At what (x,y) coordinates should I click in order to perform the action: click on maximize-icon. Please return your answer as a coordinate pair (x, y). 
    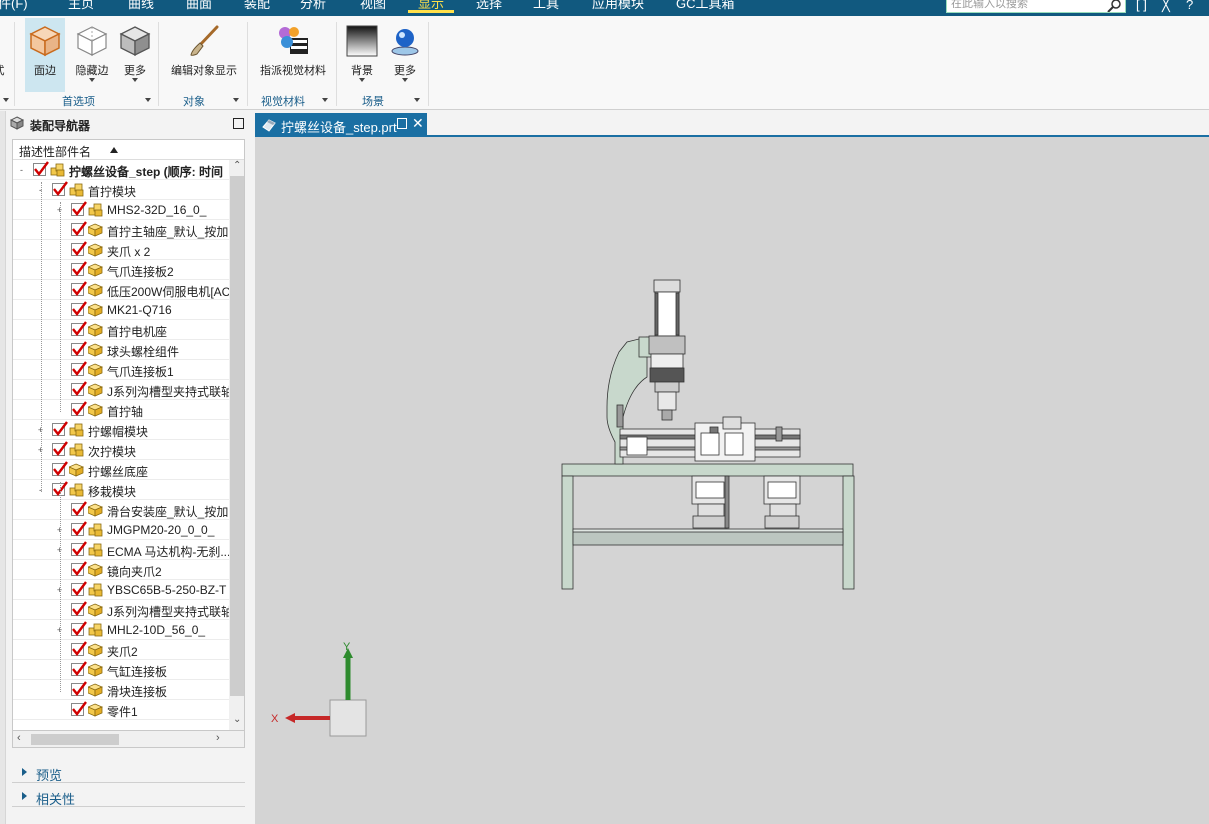
    Looking at the image, I should click on (238, 123).